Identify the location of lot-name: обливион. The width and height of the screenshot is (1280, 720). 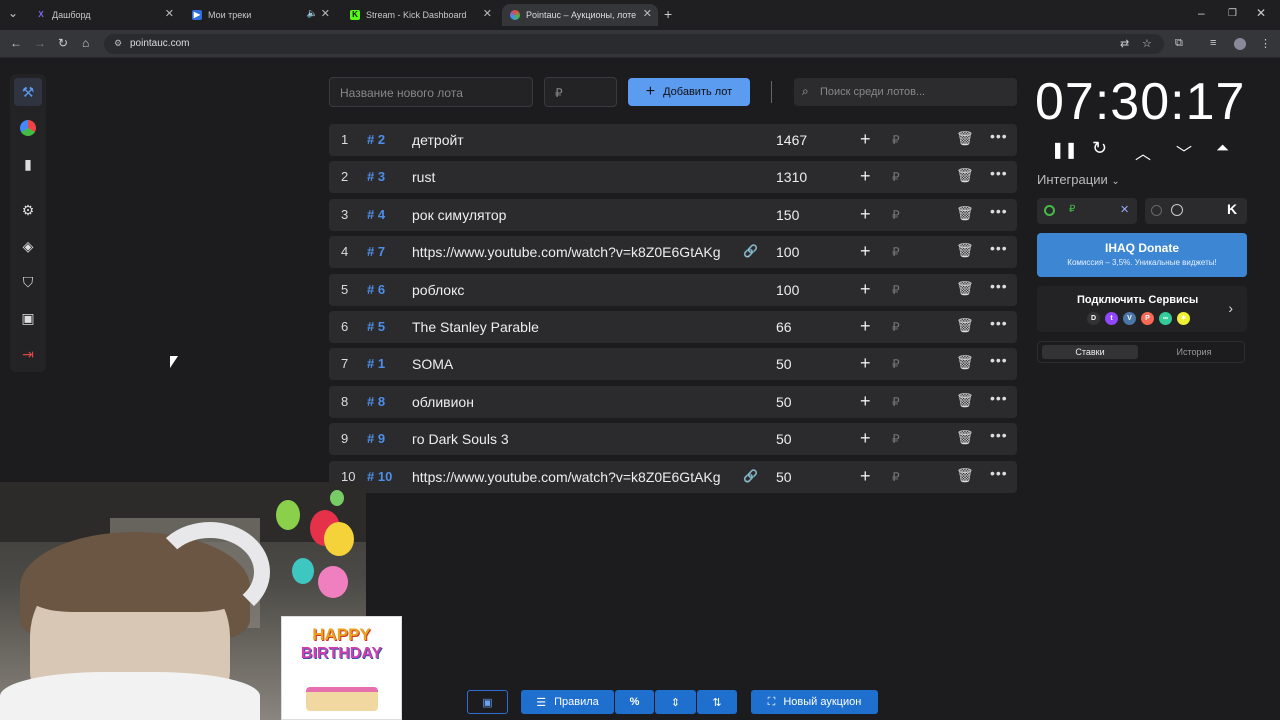
(569, 402).